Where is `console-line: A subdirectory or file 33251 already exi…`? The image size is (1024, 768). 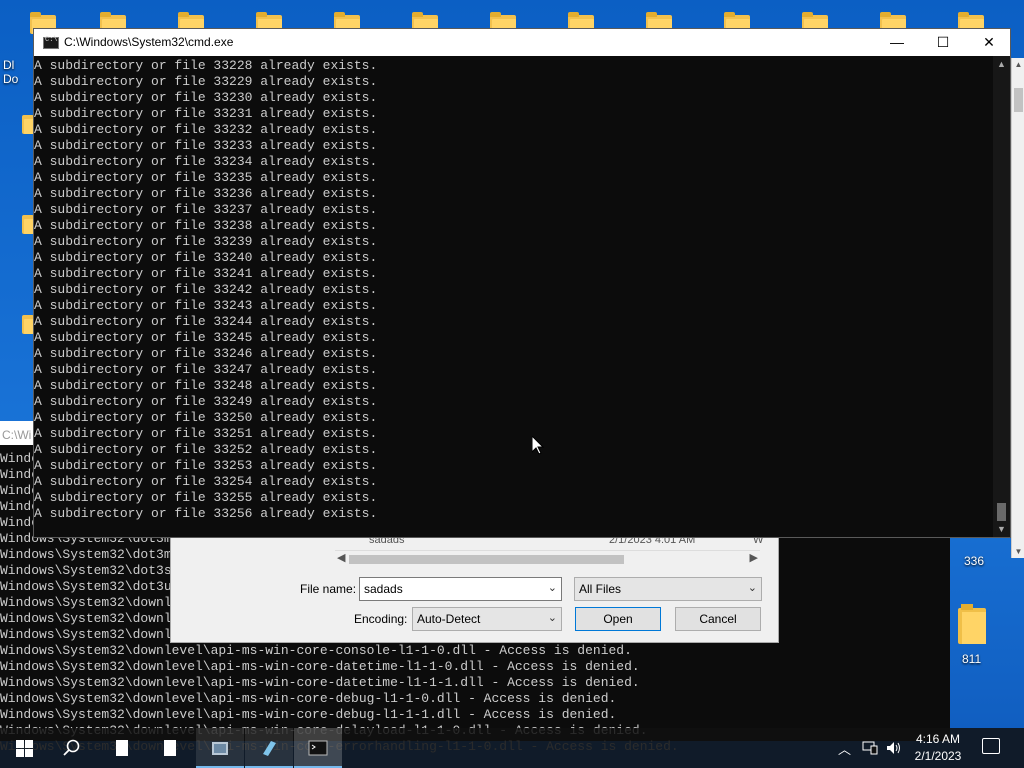
console-line: A subdirectory or file 33251 already exi… is located at coordinates (206, 433).